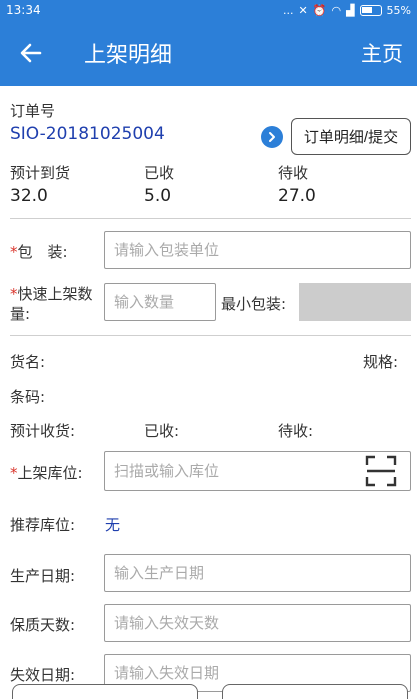  I want to click on back-button, so click(31, 53).